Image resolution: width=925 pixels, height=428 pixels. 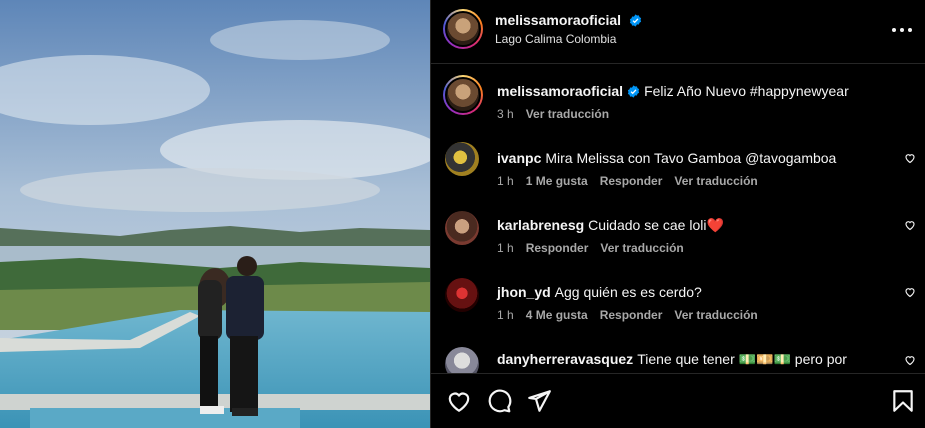 What do you see at coordinates (691, 158) in the screenshot?
I see `comment-text: Mira Melissa con Tavo Gamboa @tavogamboa` at bounding box center [691, 158].